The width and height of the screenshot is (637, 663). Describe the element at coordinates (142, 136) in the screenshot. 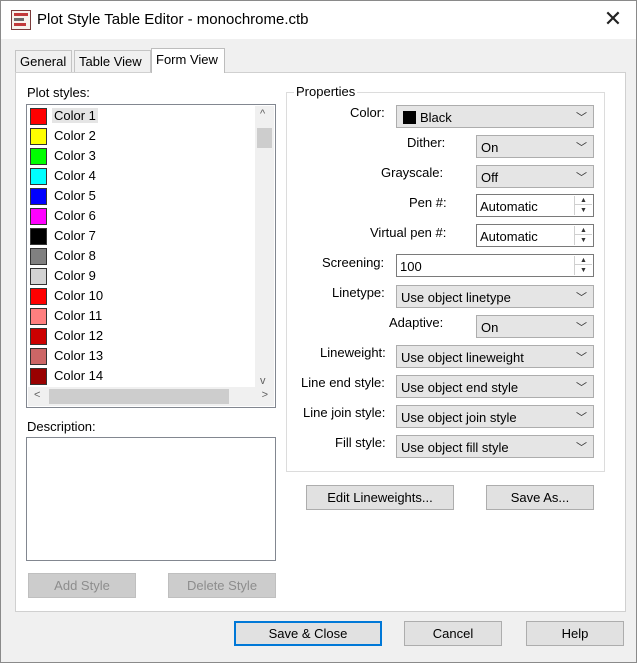

I see `list-item: Color 2` at that location.